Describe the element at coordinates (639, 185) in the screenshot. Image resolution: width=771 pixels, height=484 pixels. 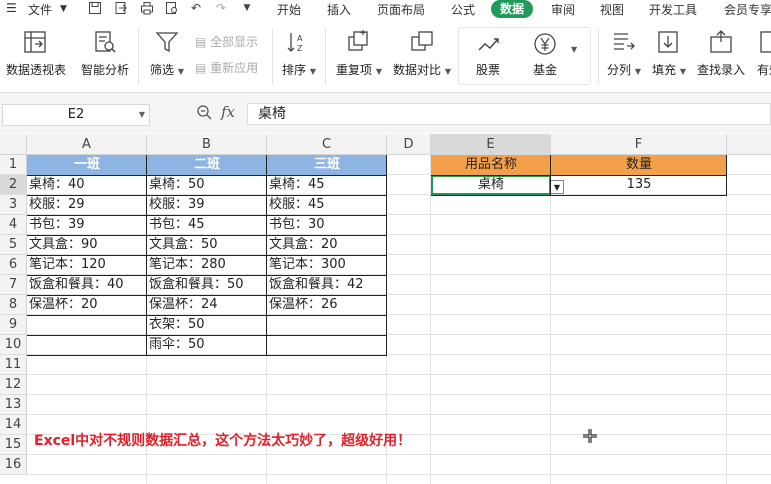
I see `cell-f2: 135` at that location.